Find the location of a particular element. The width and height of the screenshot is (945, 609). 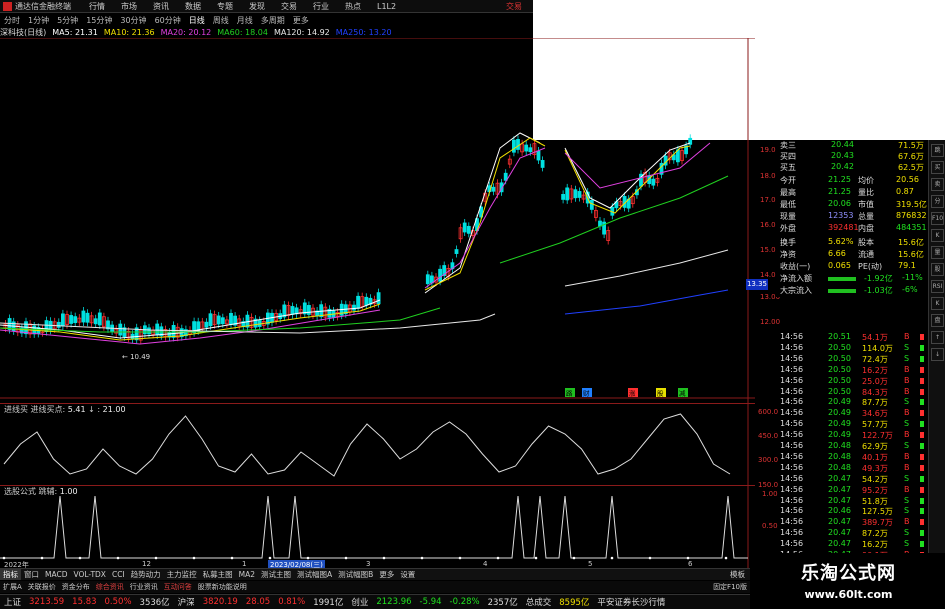

tick-row: 14:56 20.50 72.4万 S is located at coordinates (854, 359).